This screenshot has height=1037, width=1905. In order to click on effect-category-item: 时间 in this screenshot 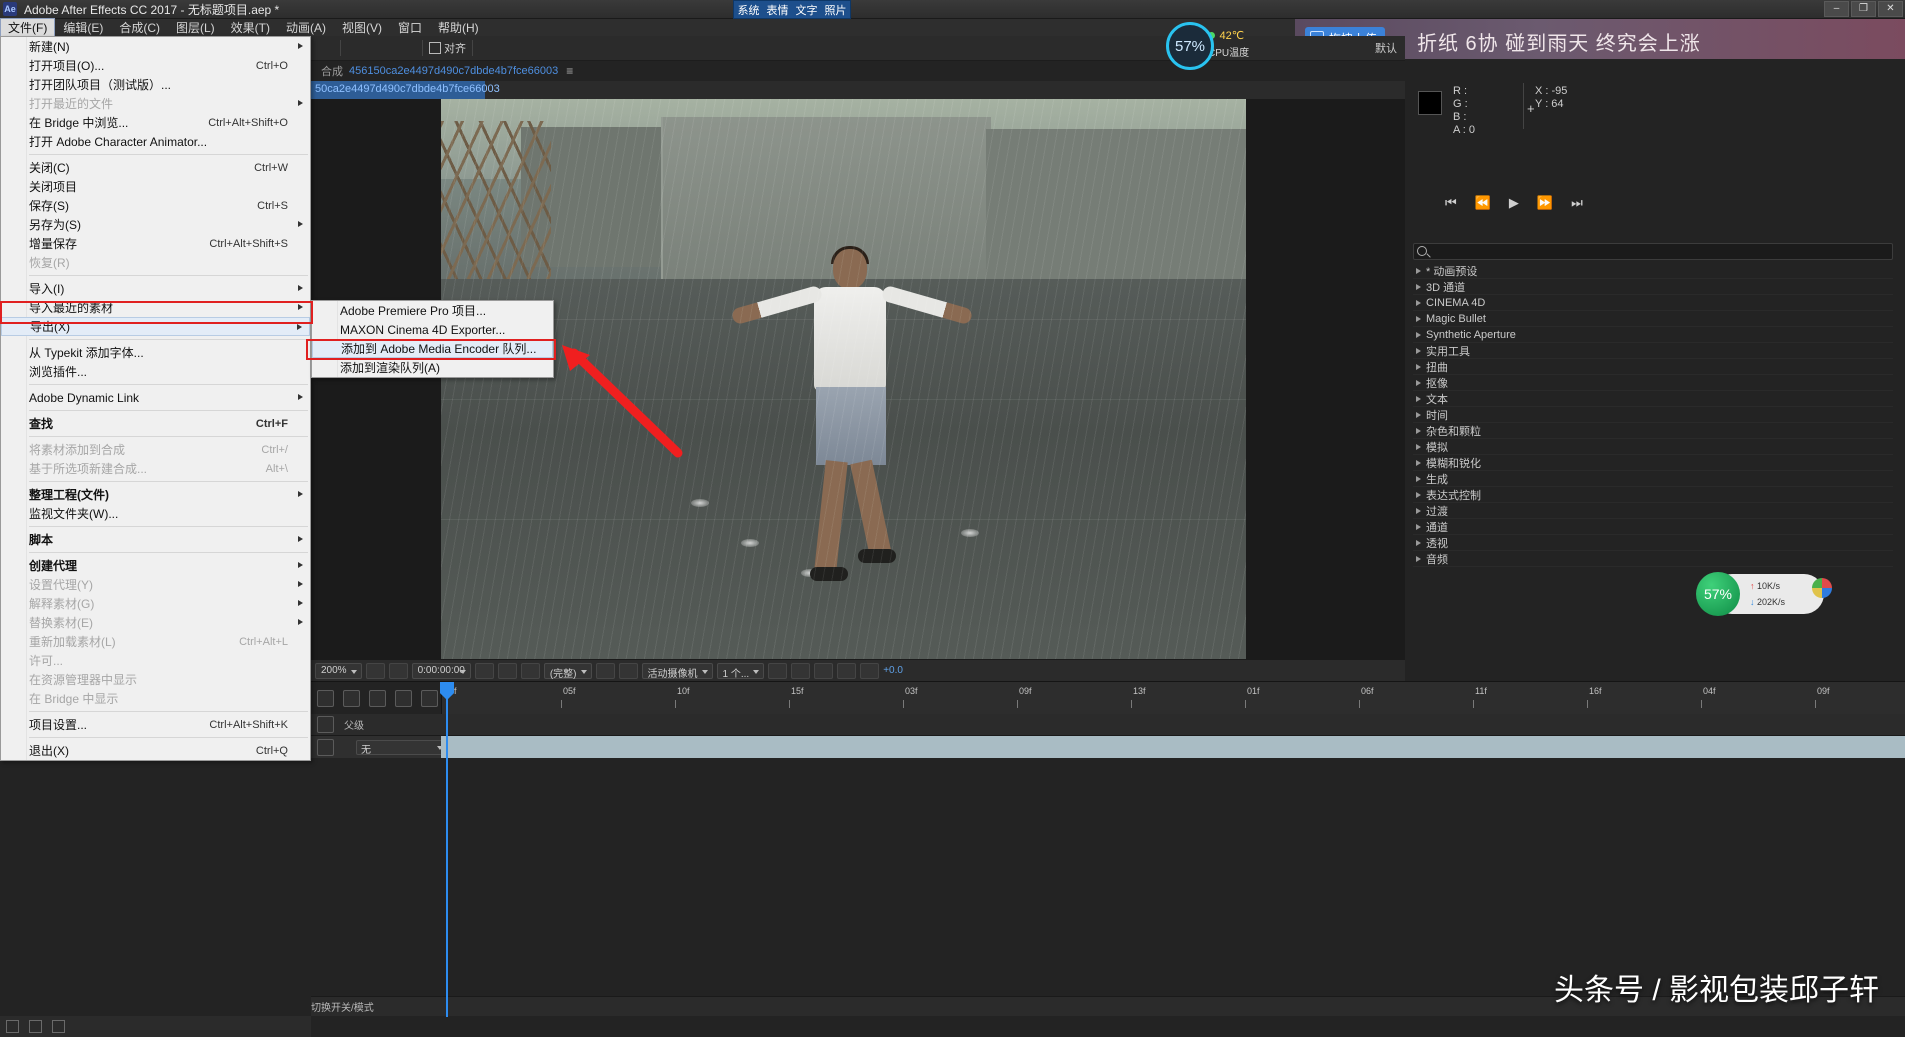, I will do `click(1653, 415)`.